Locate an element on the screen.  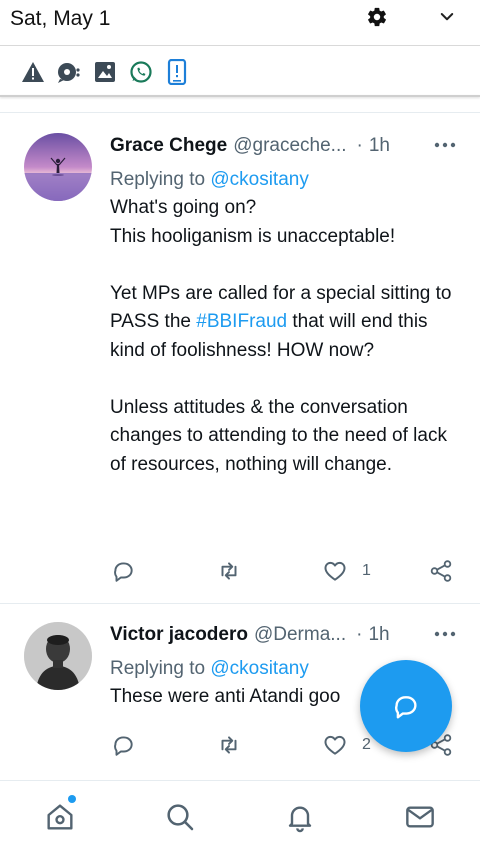
tweet-header: Victor jacodero @Derma... · 1h is located at coordinates (286, 635).